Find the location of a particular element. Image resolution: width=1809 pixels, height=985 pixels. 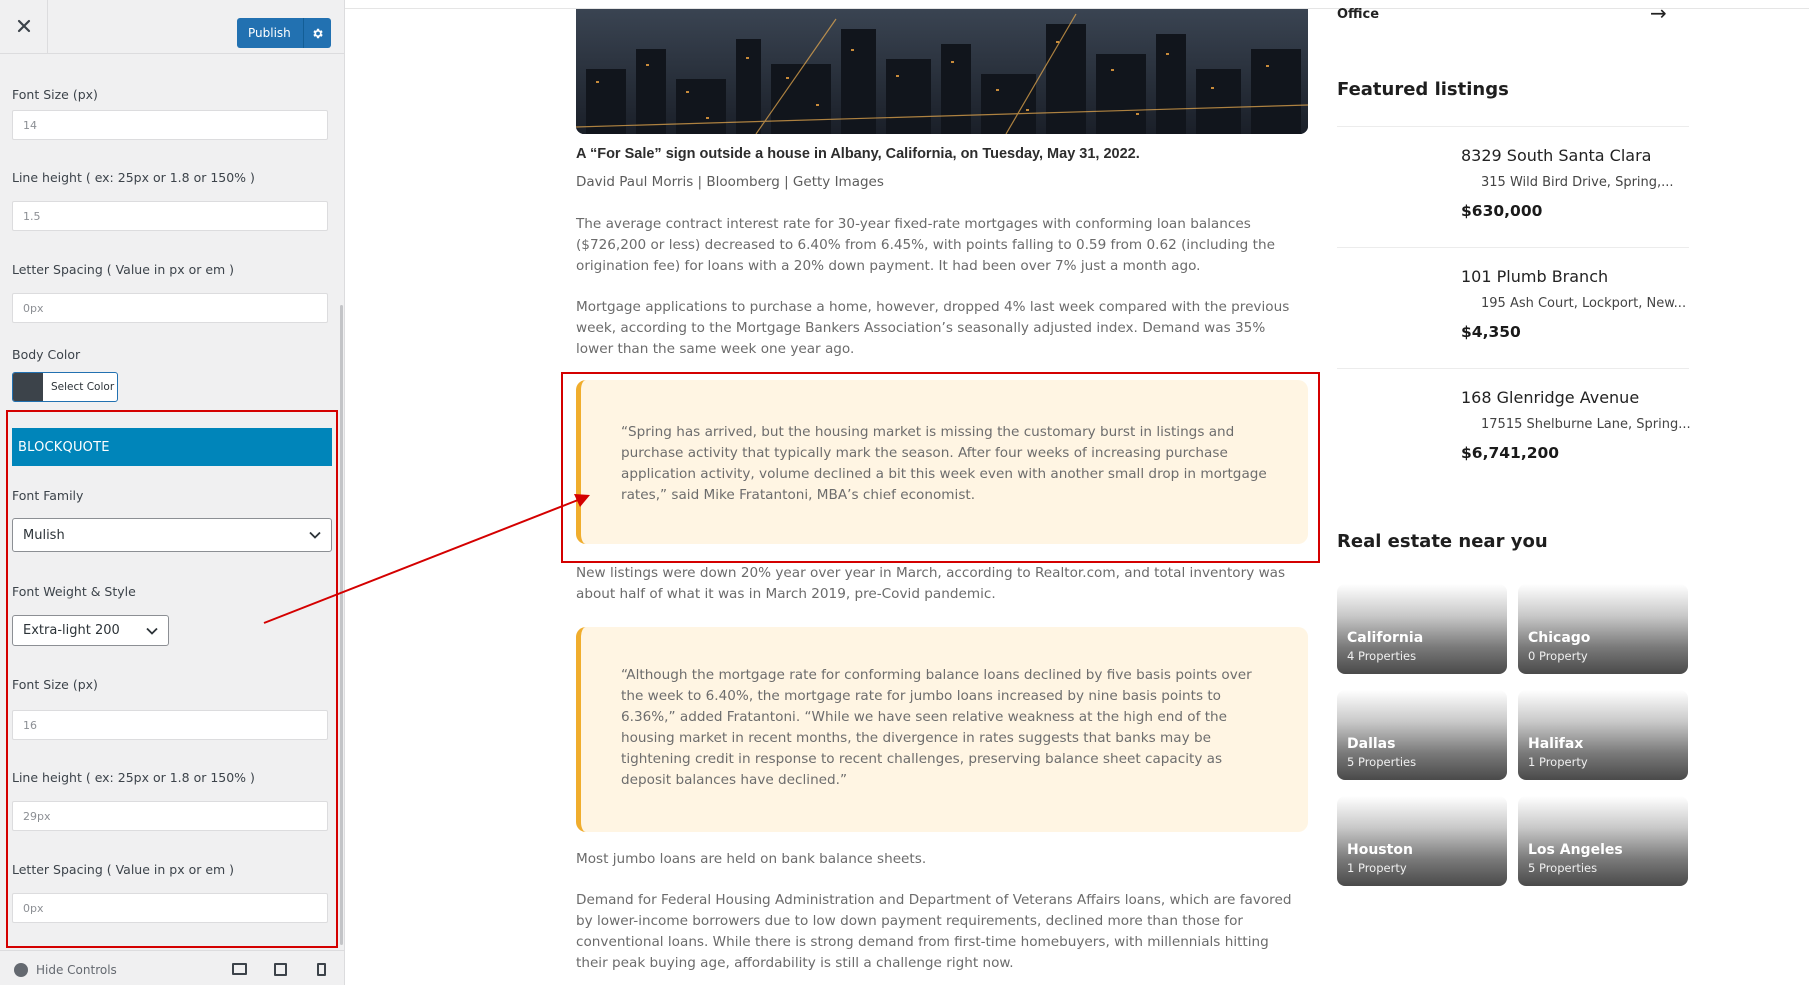

city-name: Dallas is located at coordinates (1371, 744).